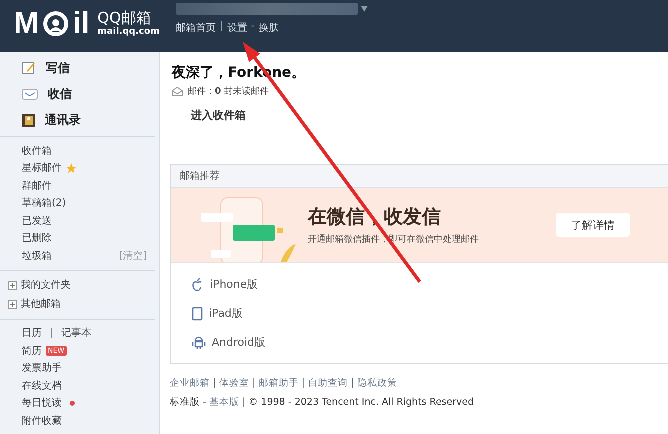  I want to click on footer-link: 自助查询, so click(328, 383).